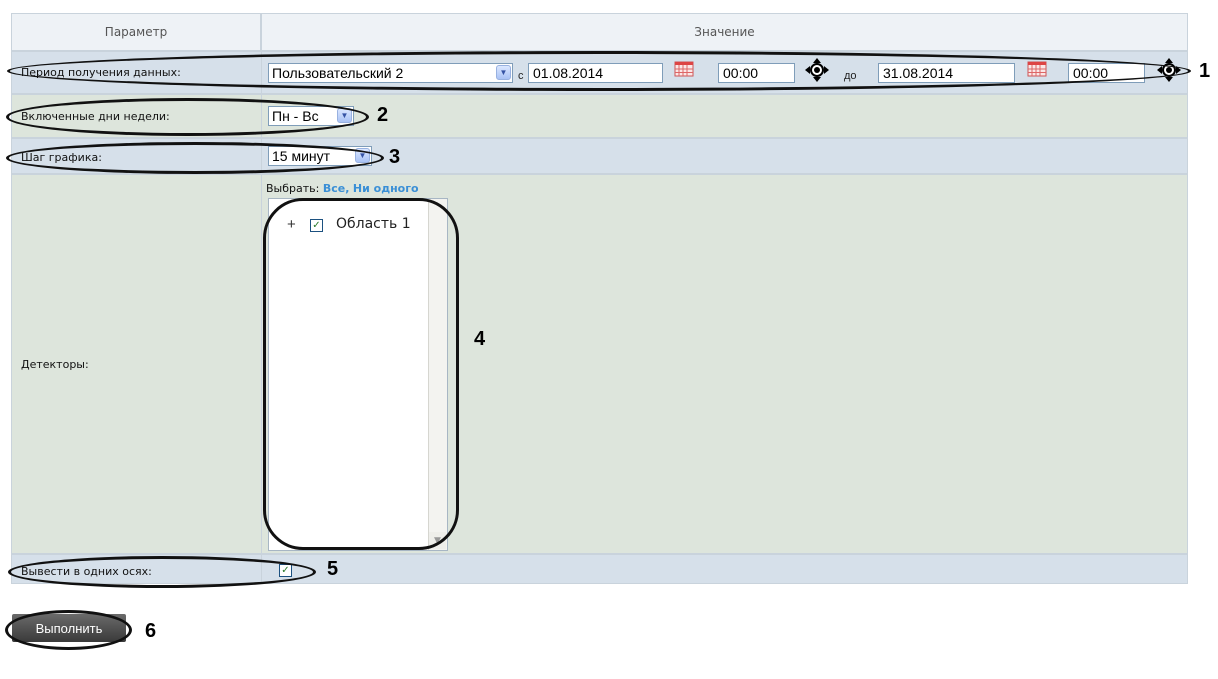  I want to click on choose-label: Выбрать:, so click(293, 188).